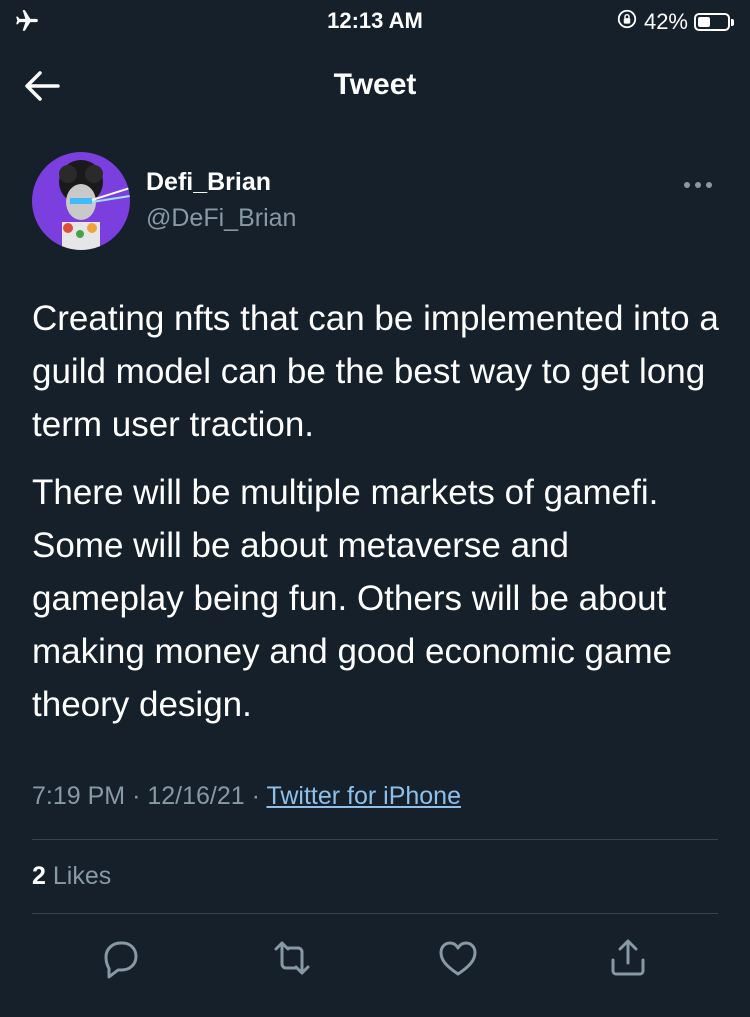 The width and height of the screenshot is (750, 1017). I want to click on share-icon, so click(628, 957).